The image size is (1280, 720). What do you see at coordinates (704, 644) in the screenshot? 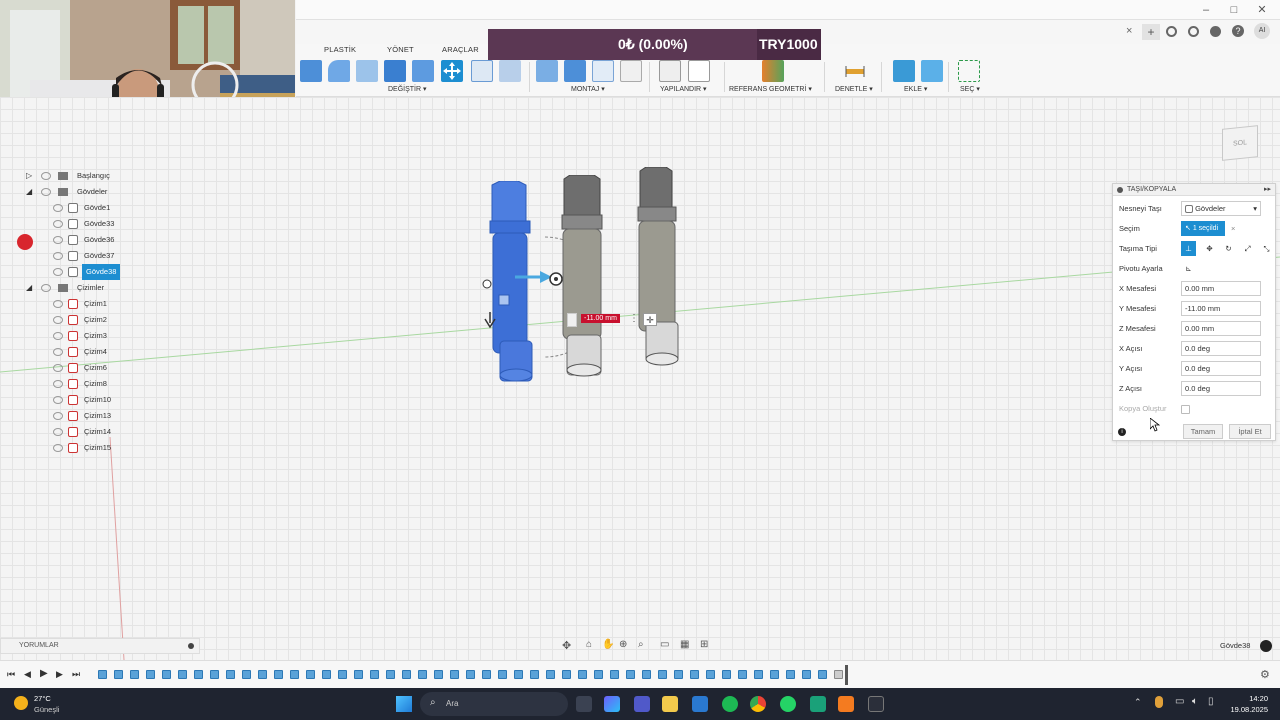
I see `viewports-icon: ⊞` at bounding box center [704, 644].